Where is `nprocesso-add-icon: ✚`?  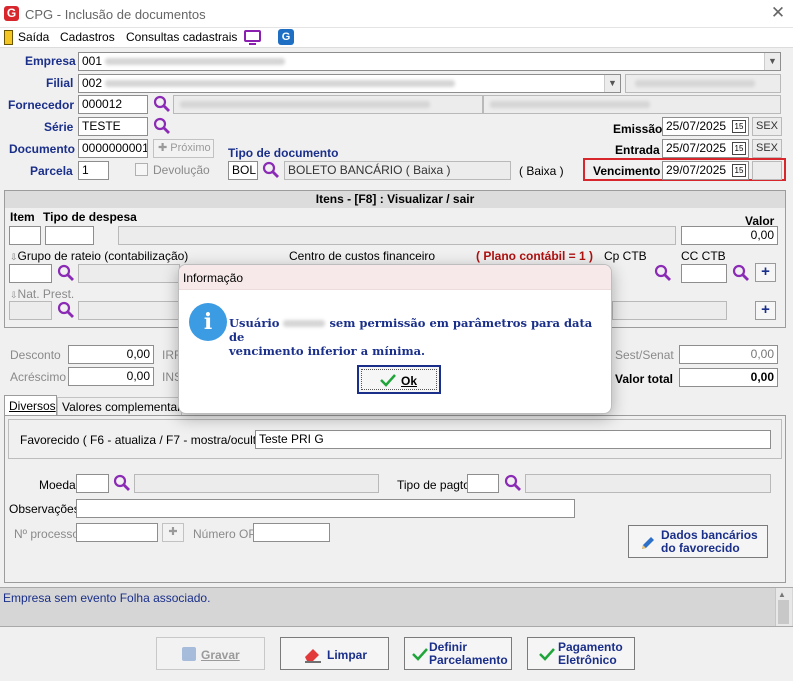
nprocesso-add-icon: ✚ is located at coordinates (173, 532).